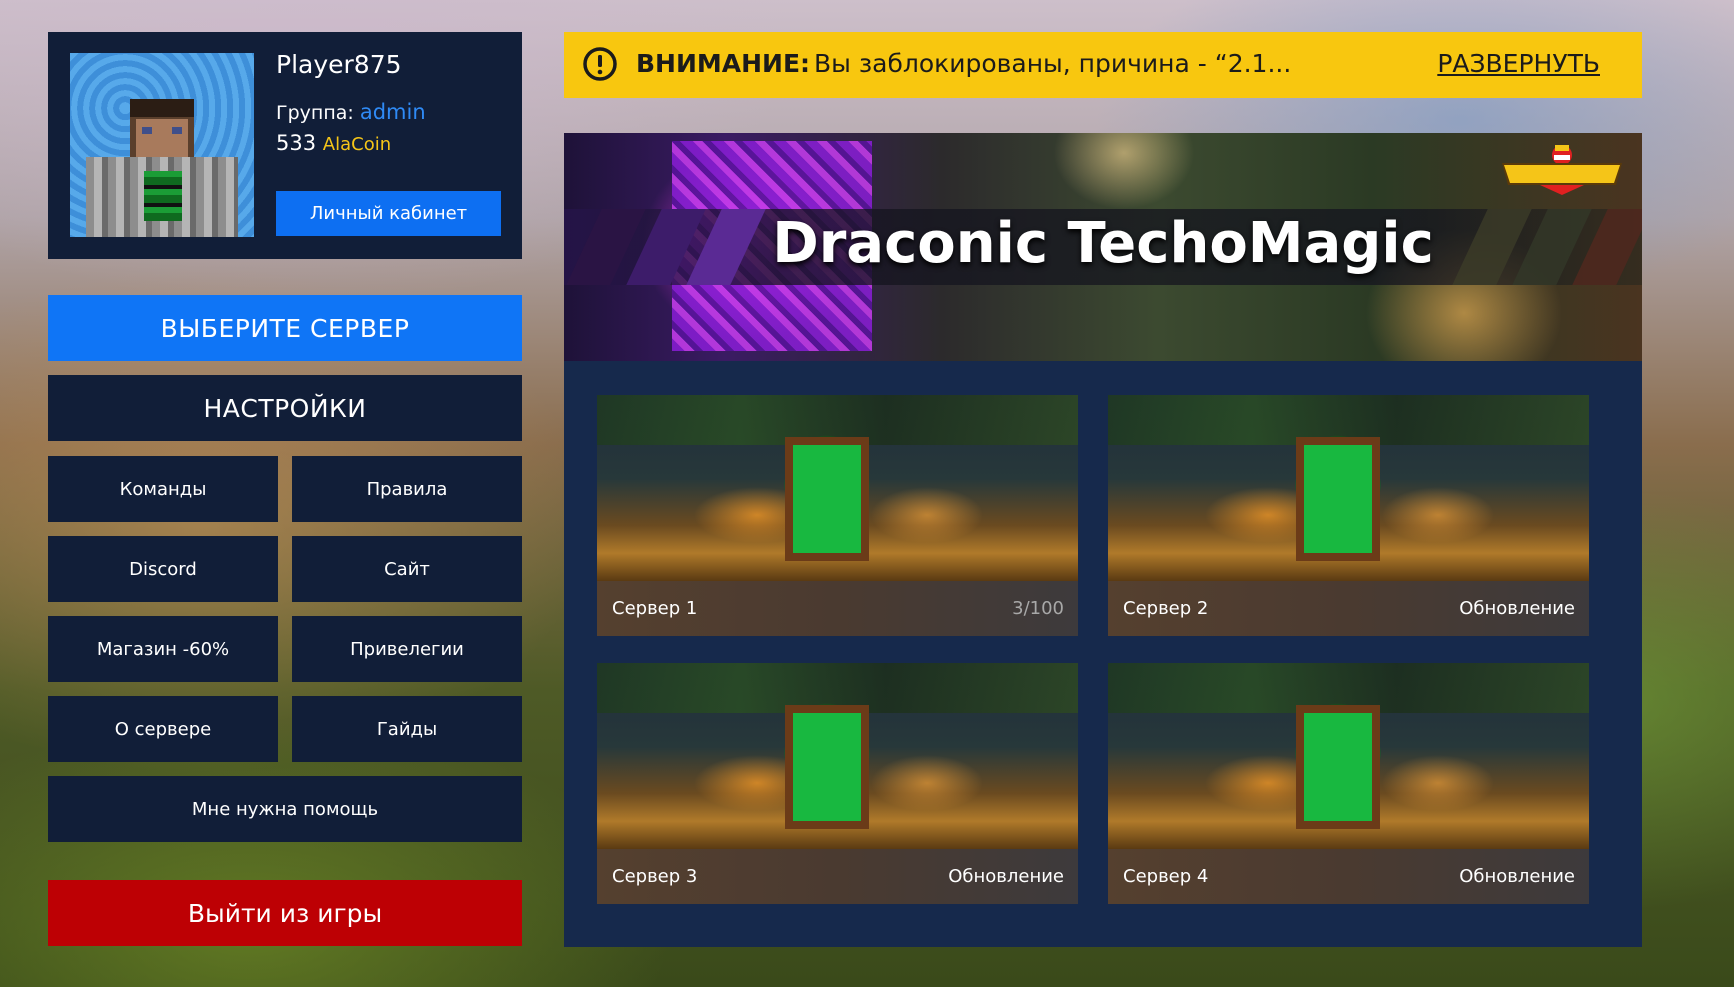 The width and height of the screenshot is (1734, 987). I want to click on server-online-count: 3/100, so click(1038, 608).